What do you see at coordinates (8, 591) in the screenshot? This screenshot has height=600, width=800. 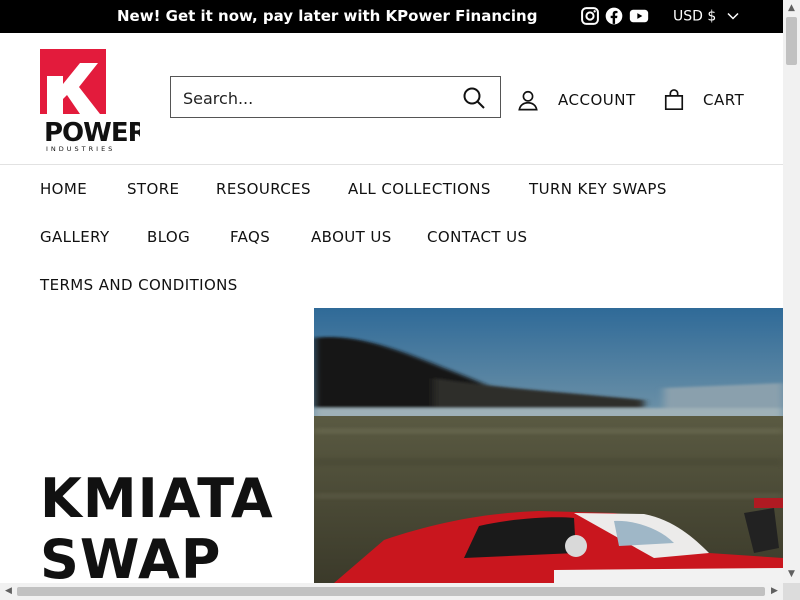 I see `scroll-left-arrow-icon: ◀` at bounding box center [8, 591].